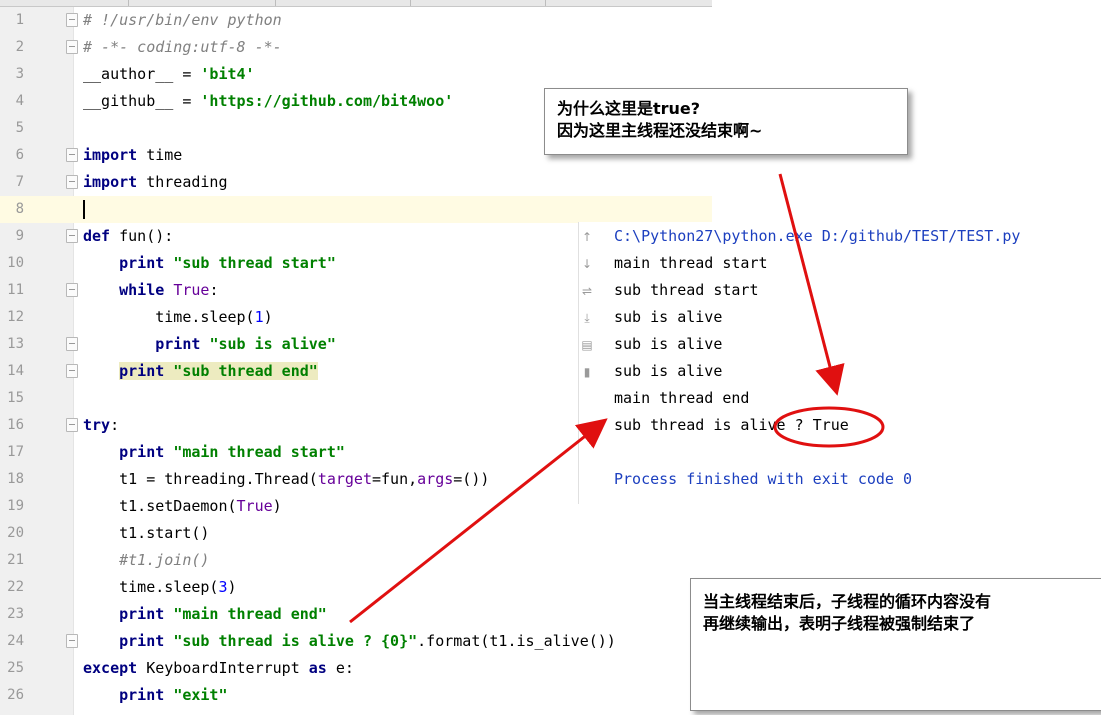 This screenshot has width=1101, height=715. Describe the element at coordinates (223, 587) in the screenshot. I see `code-token: 3` at that location.